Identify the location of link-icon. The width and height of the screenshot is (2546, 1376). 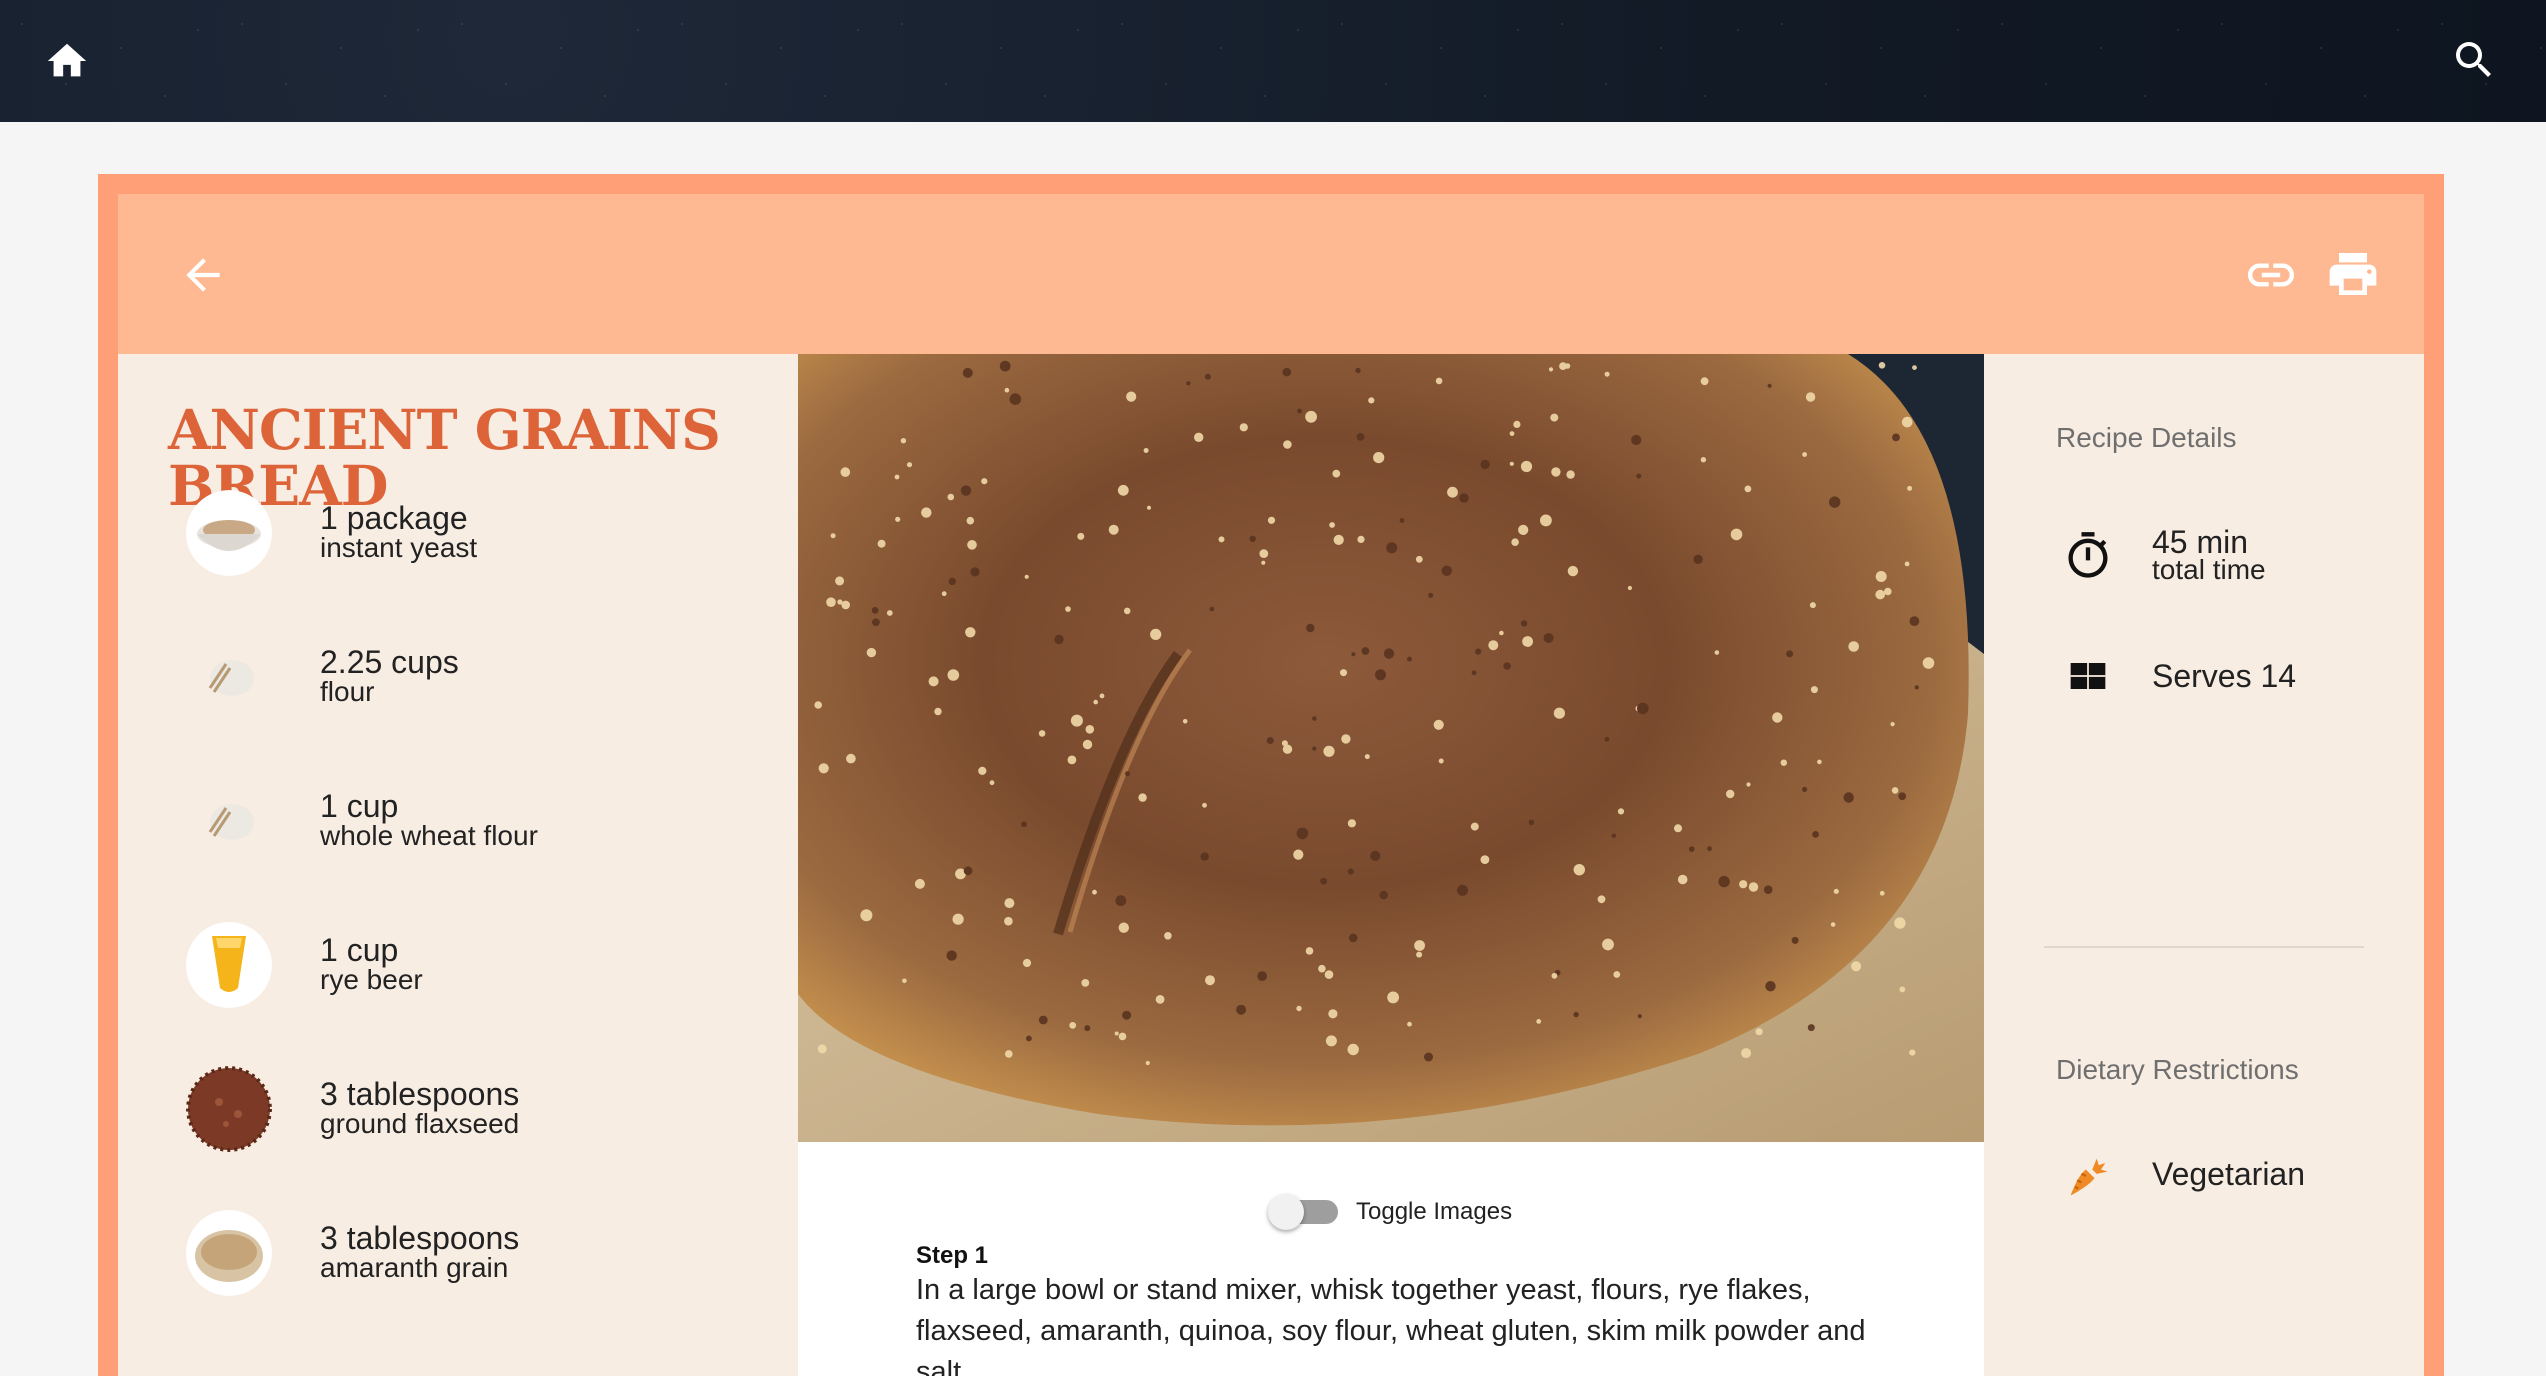
(2271, 275).